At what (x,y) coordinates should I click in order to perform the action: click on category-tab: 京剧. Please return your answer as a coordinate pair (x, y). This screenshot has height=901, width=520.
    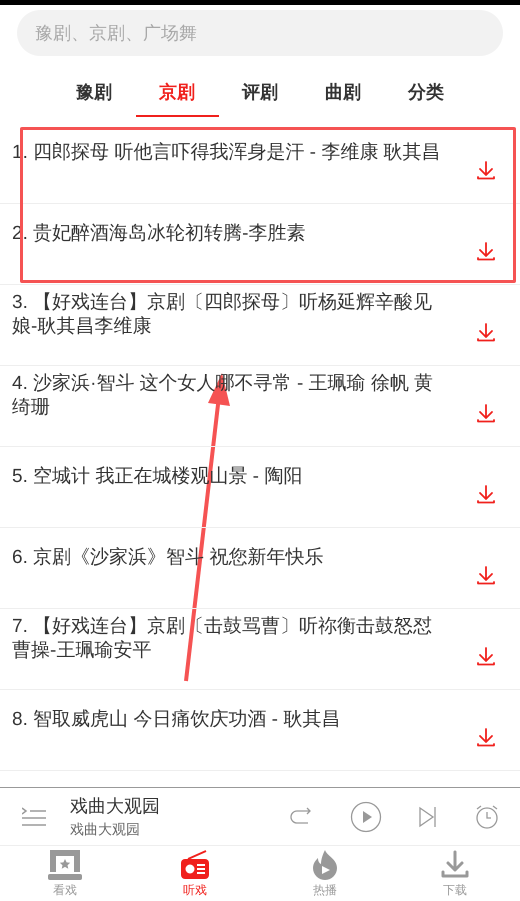
    Looking at the image, I should click on (177, 93).